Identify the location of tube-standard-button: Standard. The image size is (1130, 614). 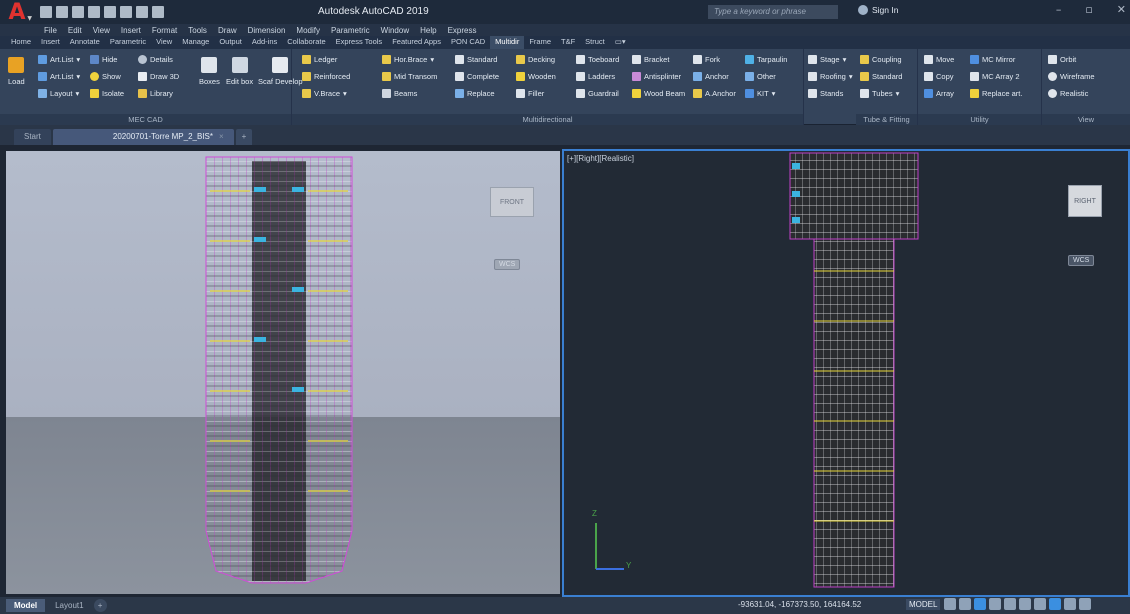
(881, 76).